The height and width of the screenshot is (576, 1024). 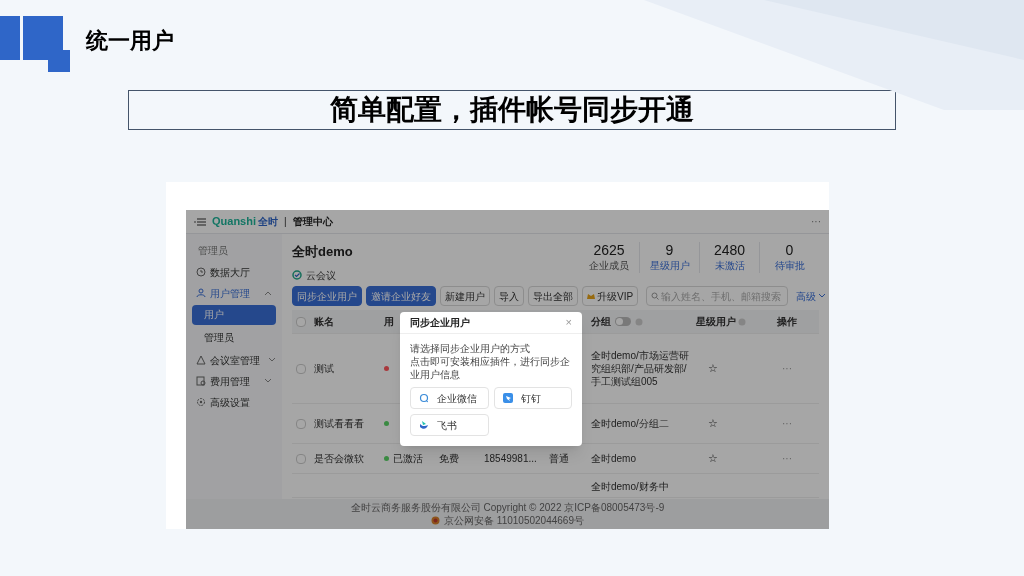 I want to click on police-record-text: 京公网安备 11010502044669号, so click(x=514, y=520).